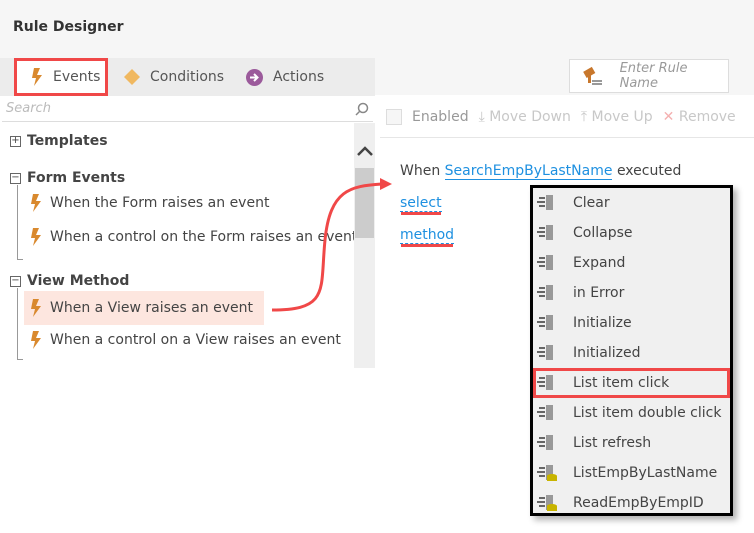 This screenshot has width=754, height=533. What do you see at coordinates (603, 233) in the screenshot?
I see `option-label: Collapse` at bounding box center [603, 233].